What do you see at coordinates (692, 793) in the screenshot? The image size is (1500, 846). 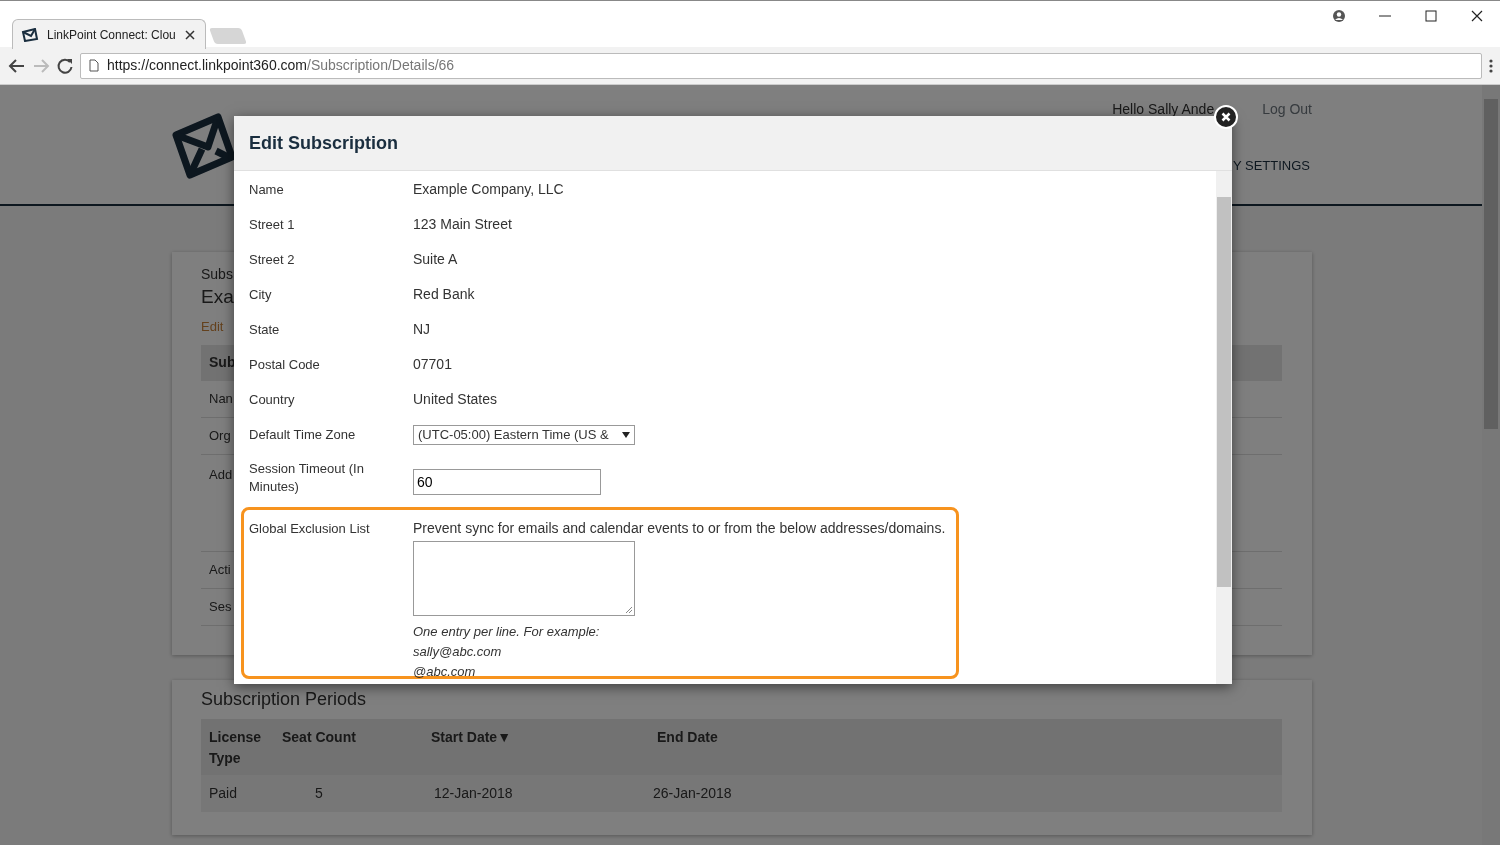 I see `table-cell-text: 26-Jan-2018` at bounding box center [692, 793].